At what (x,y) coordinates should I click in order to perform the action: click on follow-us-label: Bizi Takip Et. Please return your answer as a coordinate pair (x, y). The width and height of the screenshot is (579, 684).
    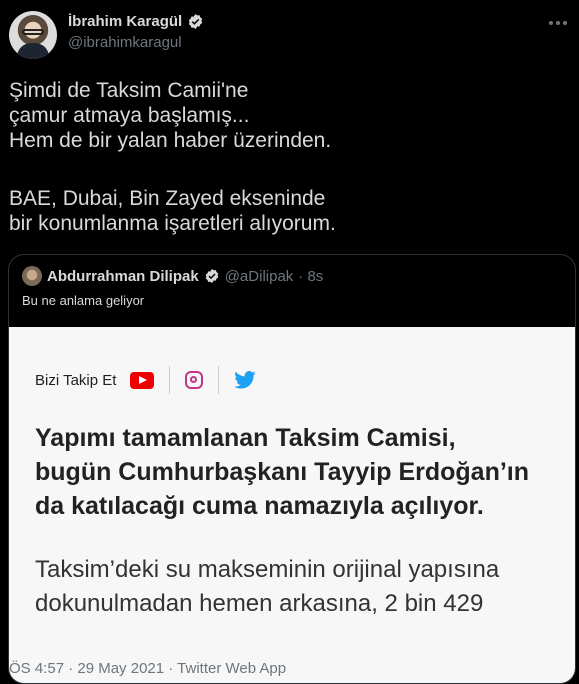
    Looking at the image, I should click on (76, 380).